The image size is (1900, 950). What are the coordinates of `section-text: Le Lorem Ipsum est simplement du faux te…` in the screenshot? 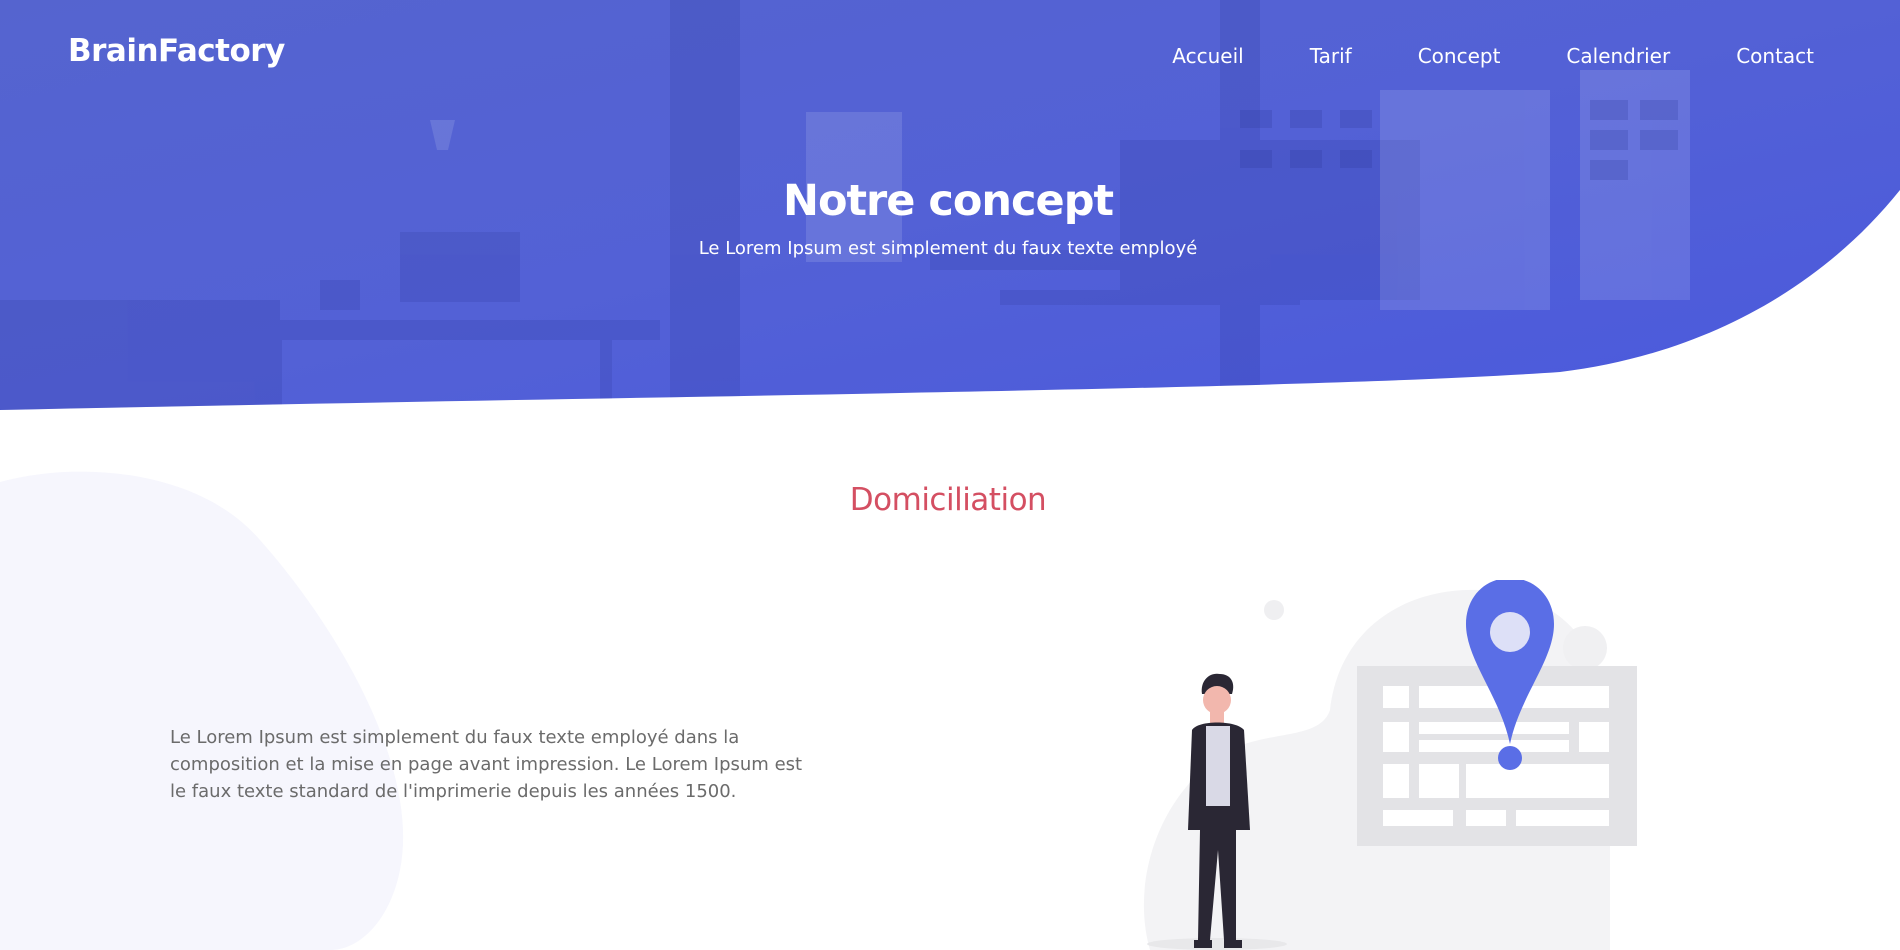 It's located at (486, 764).